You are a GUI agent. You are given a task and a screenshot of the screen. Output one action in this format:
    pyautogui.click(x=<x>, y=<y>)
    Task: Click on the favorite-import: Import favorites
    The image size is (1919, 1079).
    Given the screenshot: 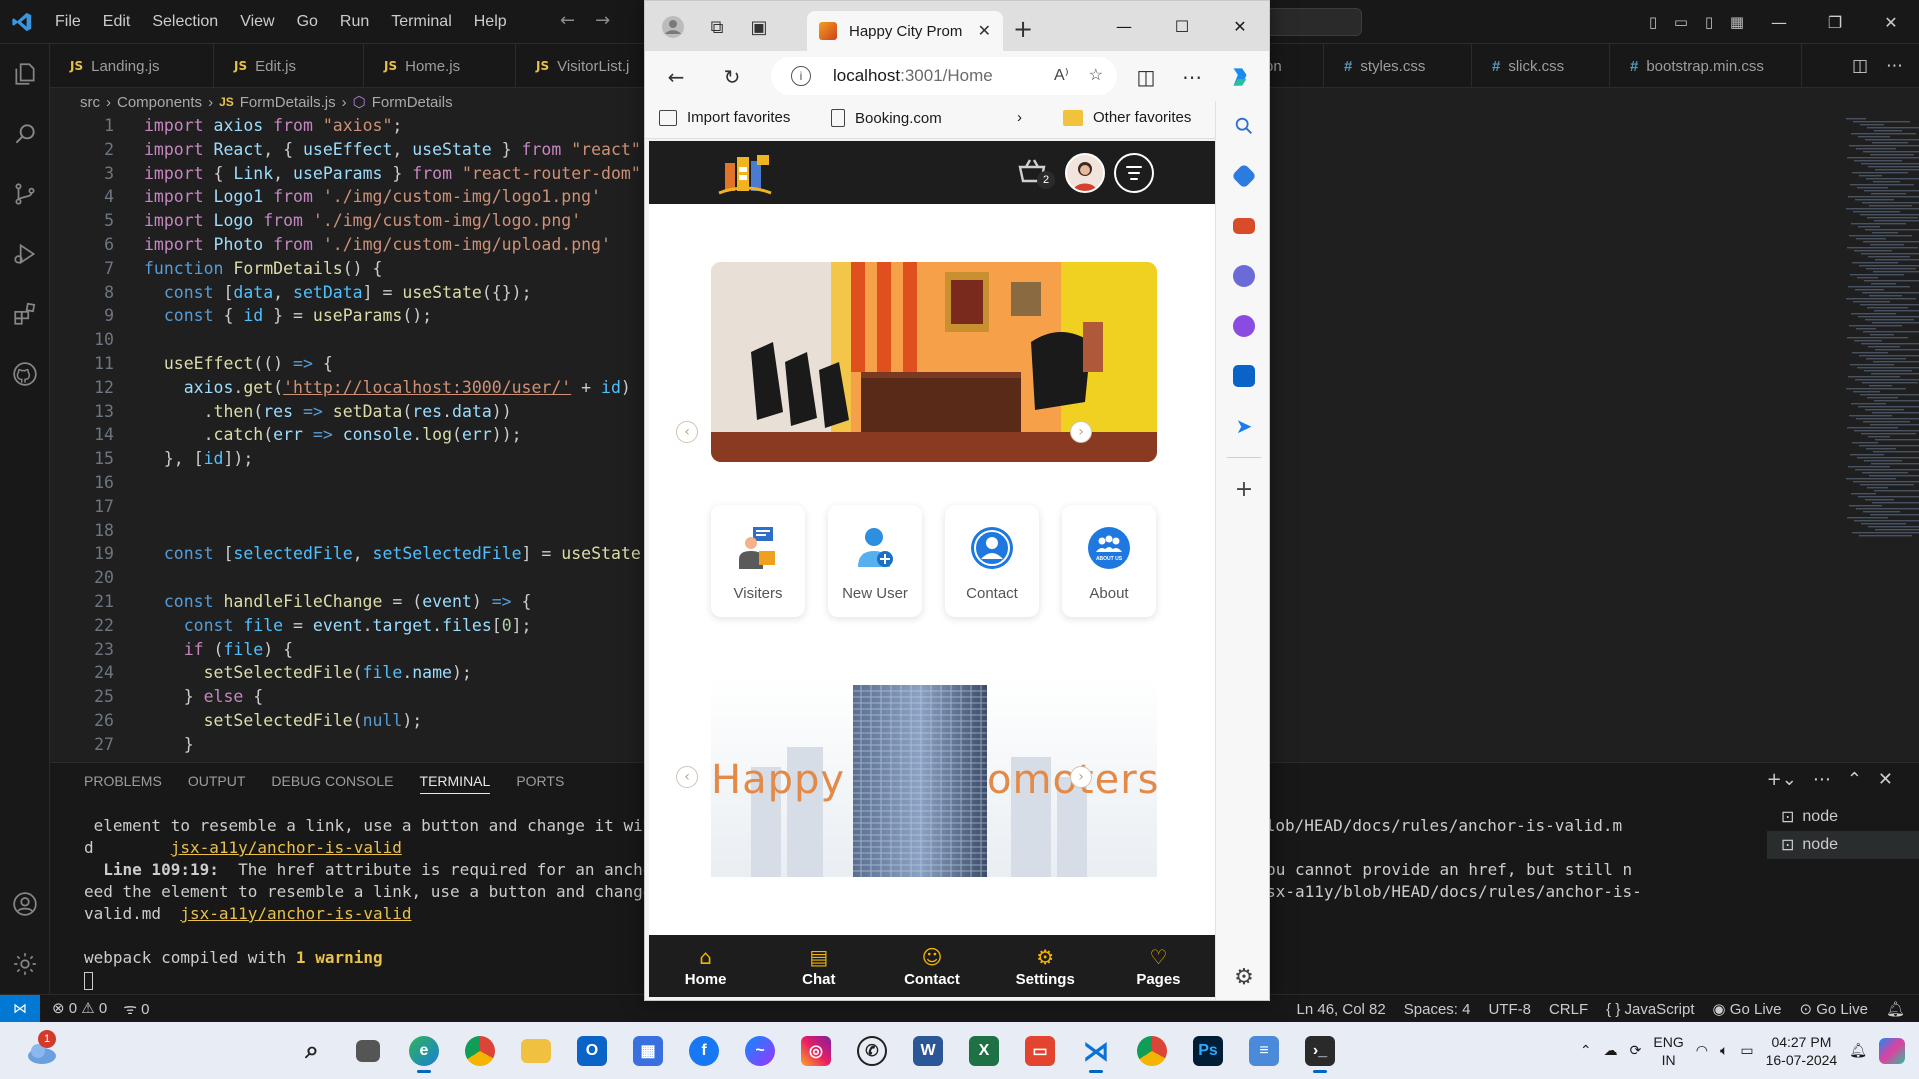 What is the action you would take?
    pyautogui.click(x=724, y=117)
    